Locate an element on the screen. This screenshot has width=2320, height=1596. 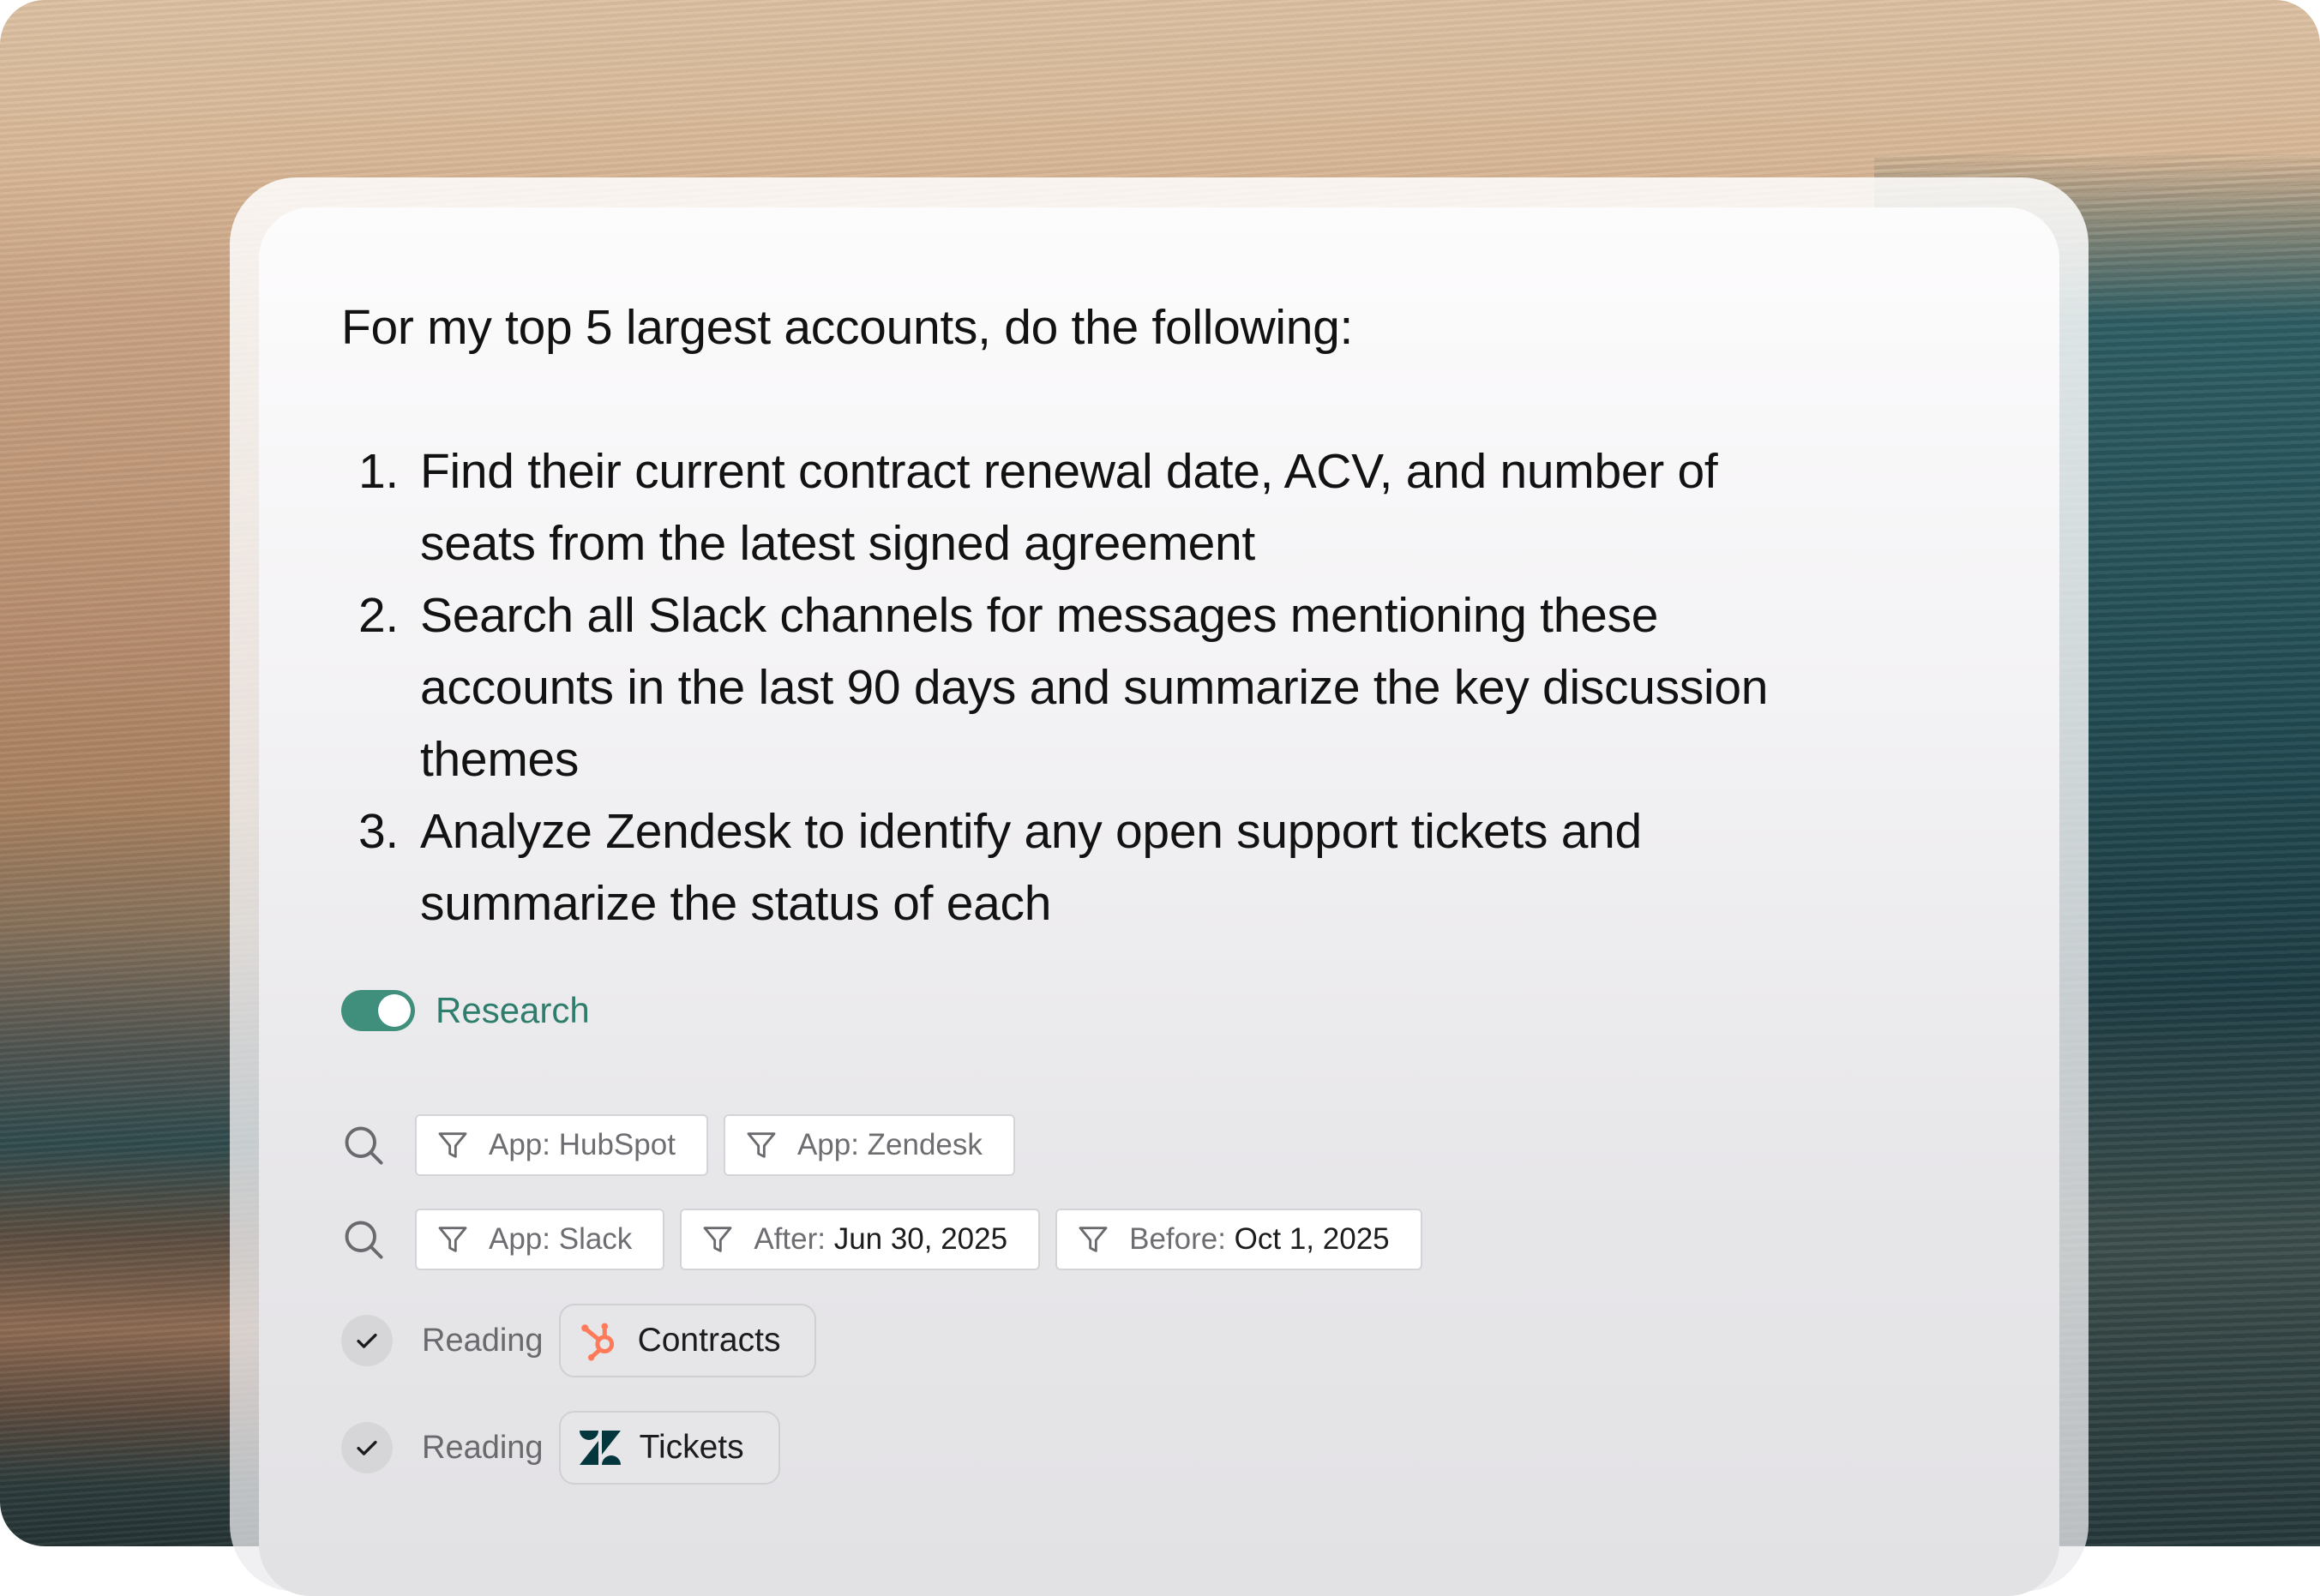
research-toggle is located at coordinates (378, 1010).